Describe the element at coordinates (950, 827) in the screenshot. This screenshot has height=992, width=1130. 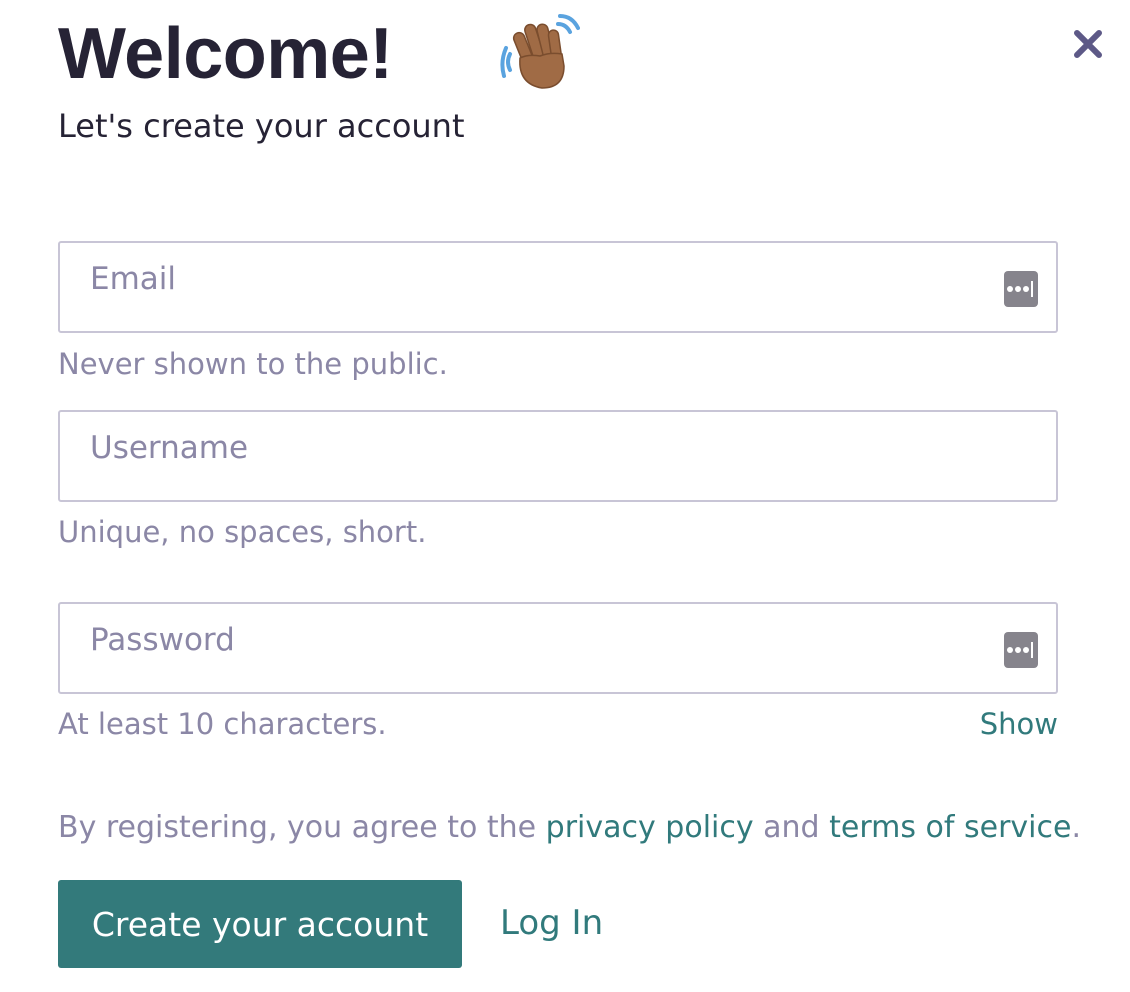
I see `terms-of-service-link: terms of service` at that location.